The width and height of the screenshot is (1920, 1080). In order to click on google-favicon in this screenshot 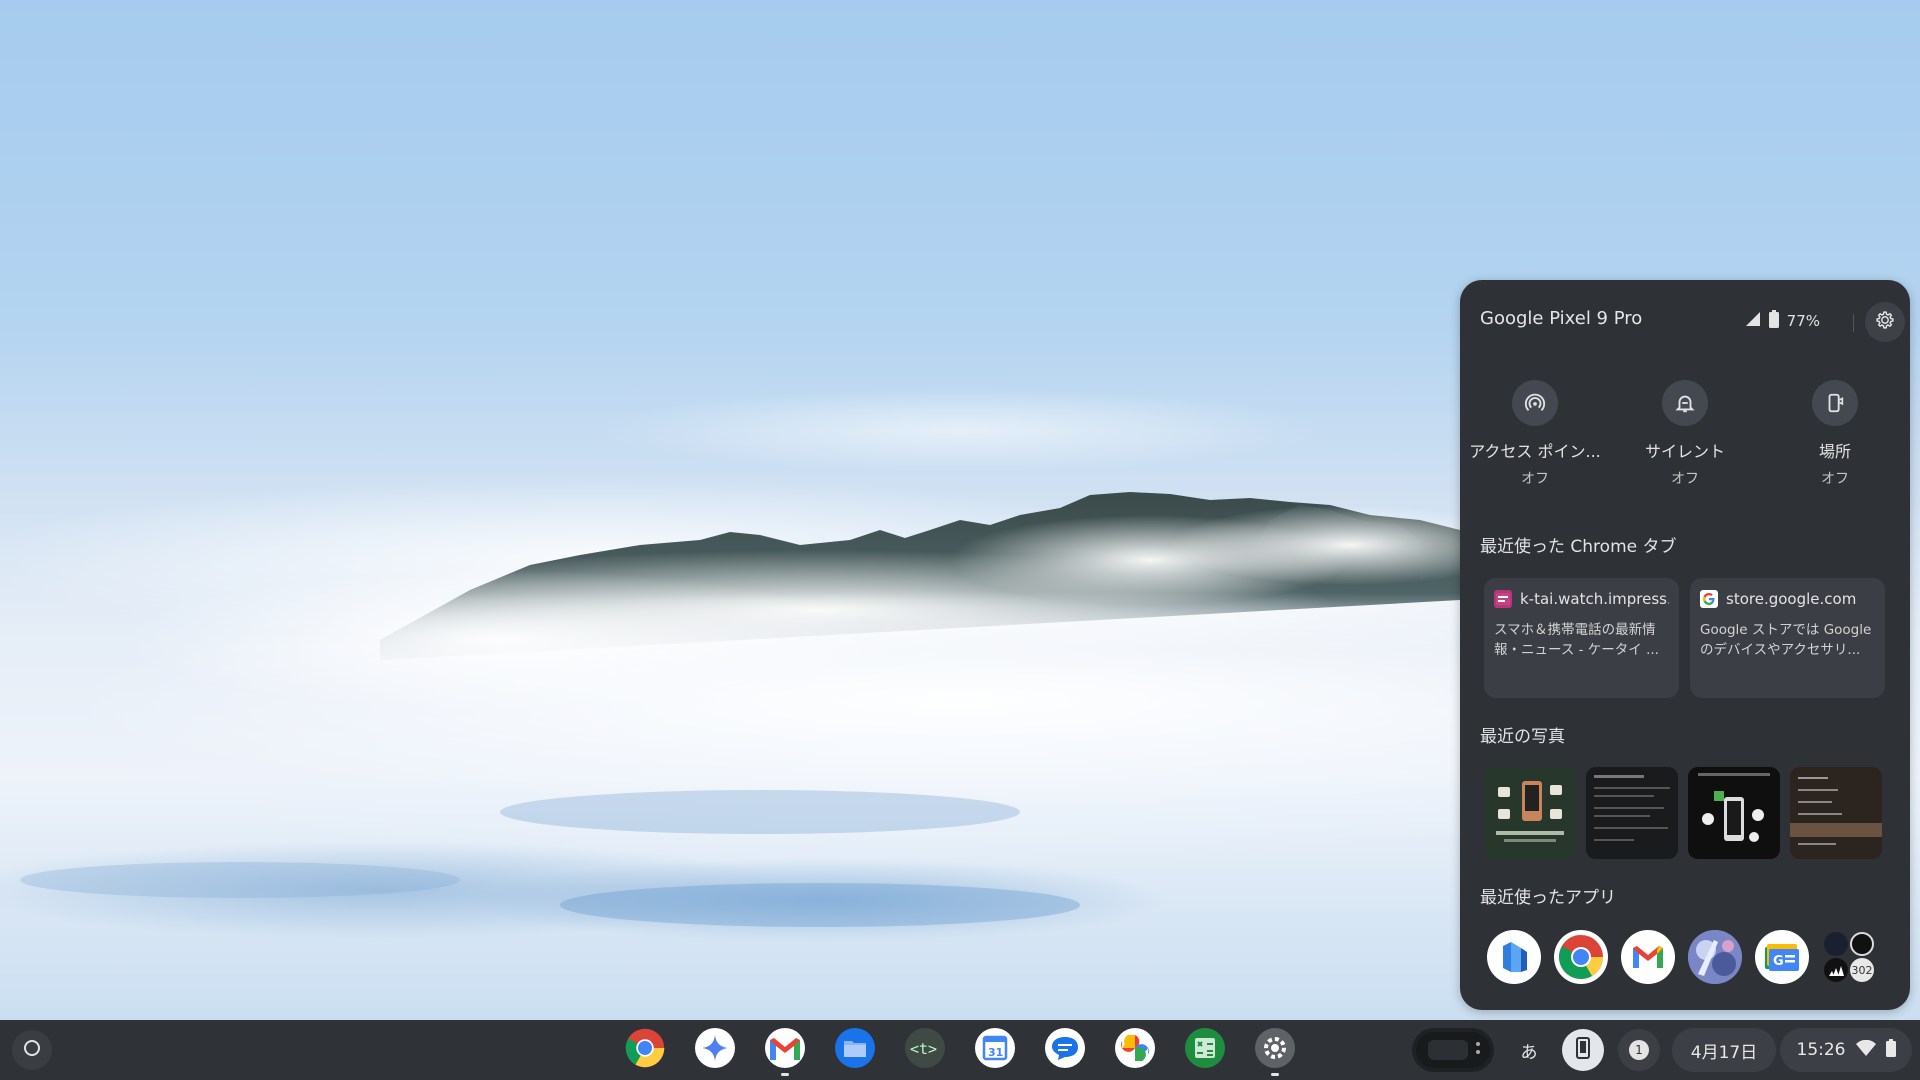, I will do `click(1709, 599)`.